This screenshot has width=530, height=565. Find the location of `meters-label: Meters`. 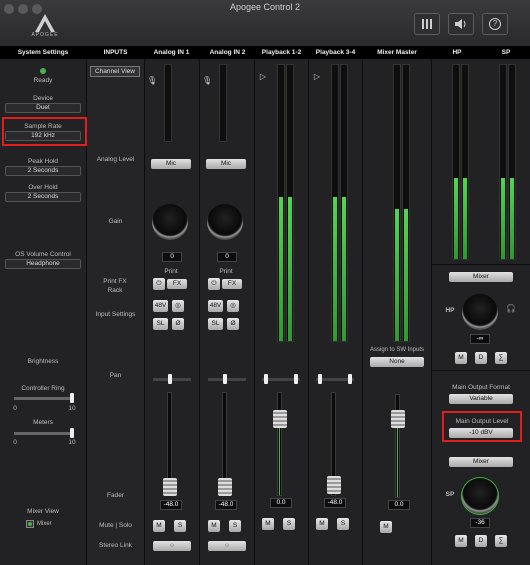

meters-label: Meters is located at coordinates (43, 422).